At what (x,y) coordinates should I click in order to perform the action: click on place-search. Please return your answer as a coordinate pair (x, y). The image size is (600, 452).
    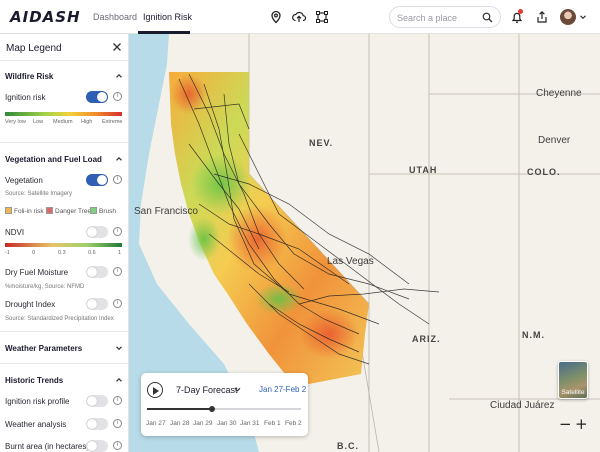
    Looking at the image, I should click on (445, 17).